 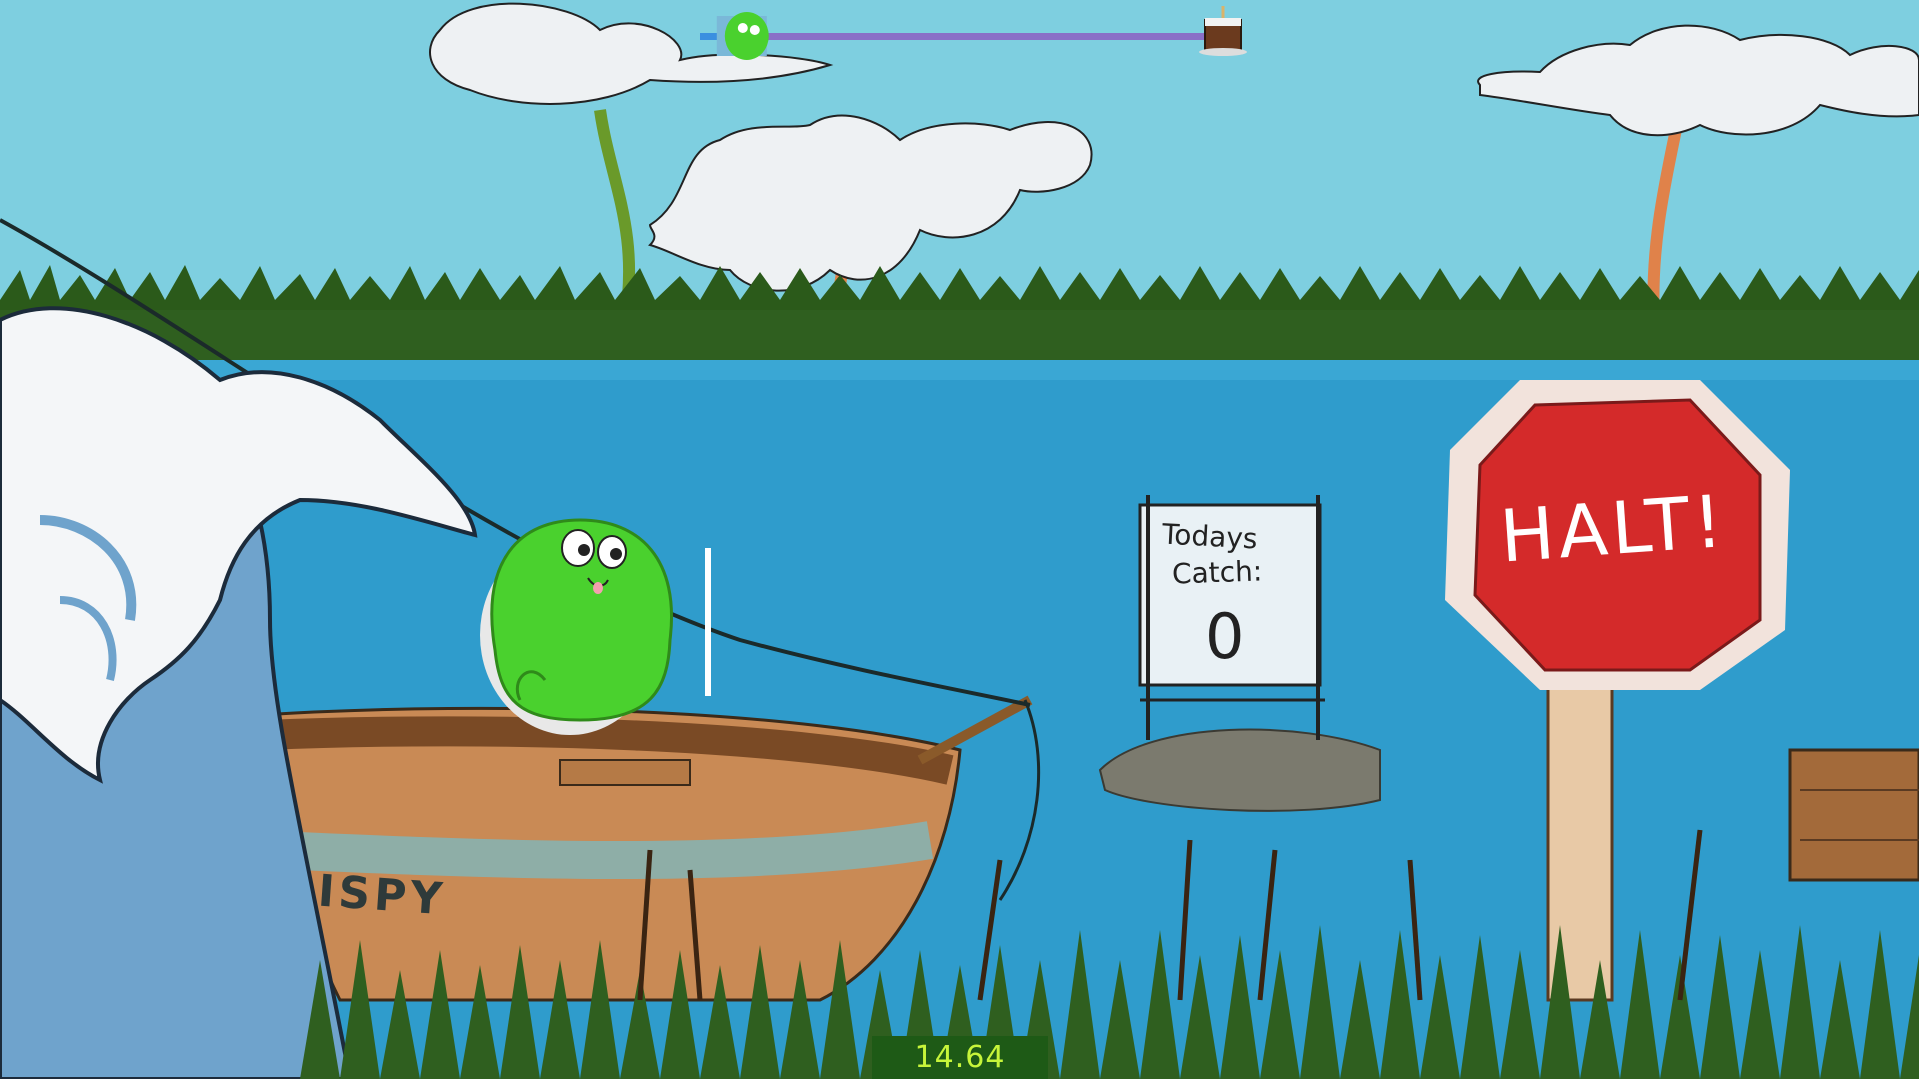 I want to click on timer-display: 14.64, so click(x=960, y=1057).